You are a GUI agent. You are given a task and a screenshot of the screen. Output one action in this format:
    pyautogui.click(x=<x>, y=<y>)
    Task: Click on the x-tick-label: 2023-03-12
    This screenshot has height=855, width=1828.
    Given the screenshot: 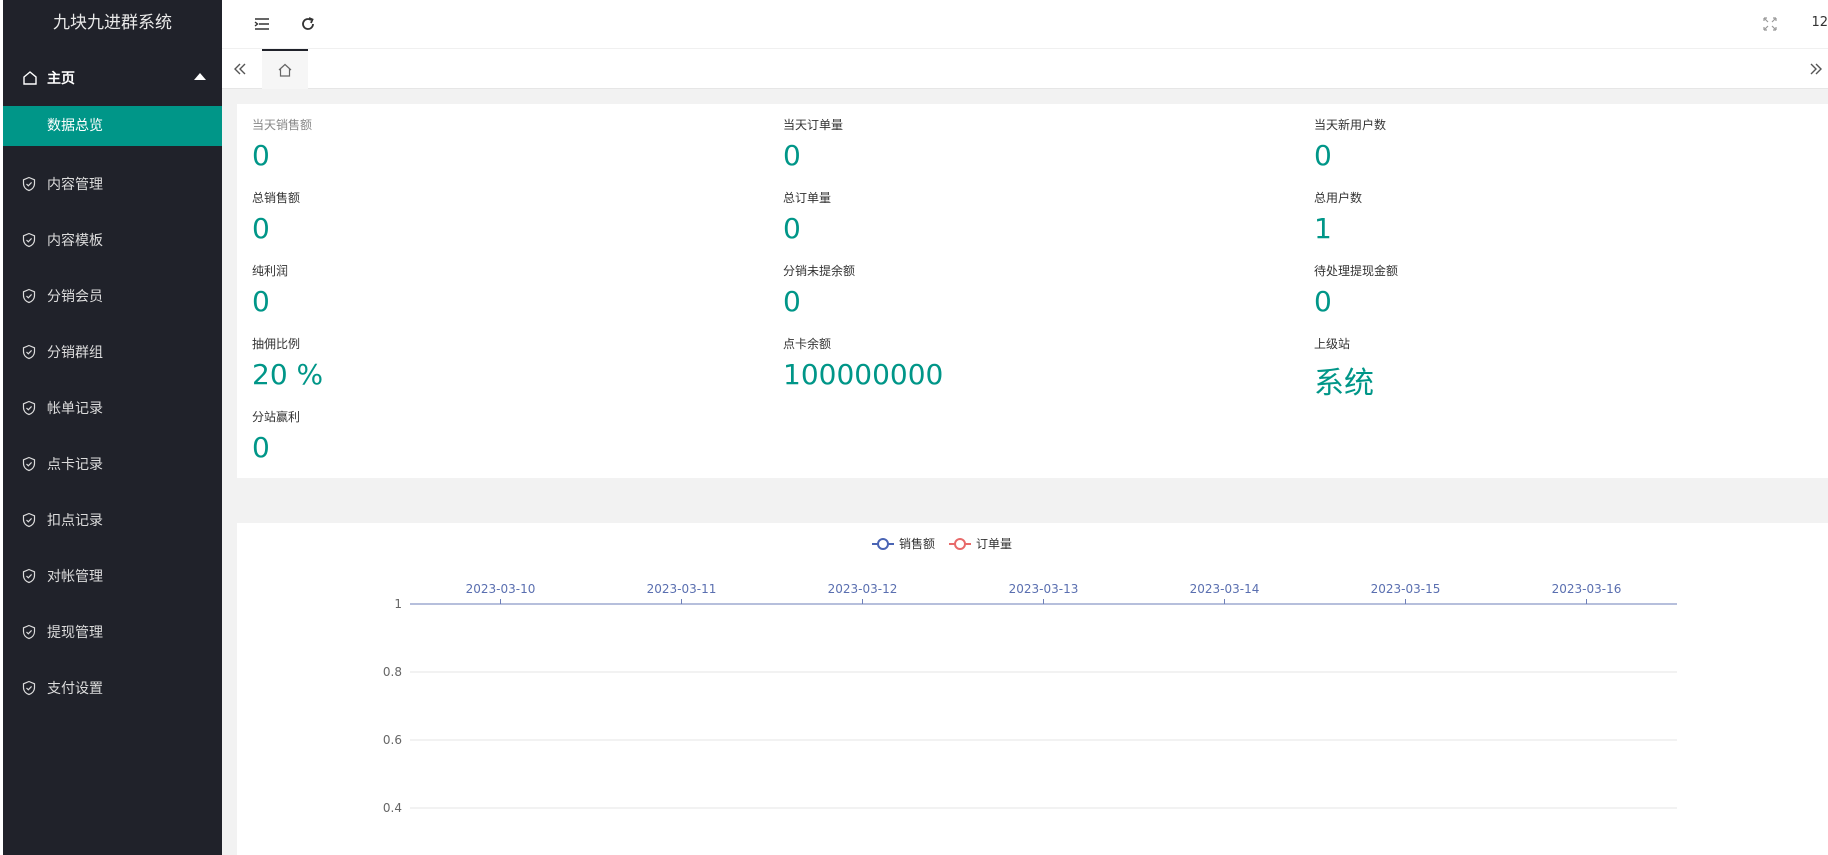 What is the action you would take?
    pyautogui.click(x=863, y=589)
    